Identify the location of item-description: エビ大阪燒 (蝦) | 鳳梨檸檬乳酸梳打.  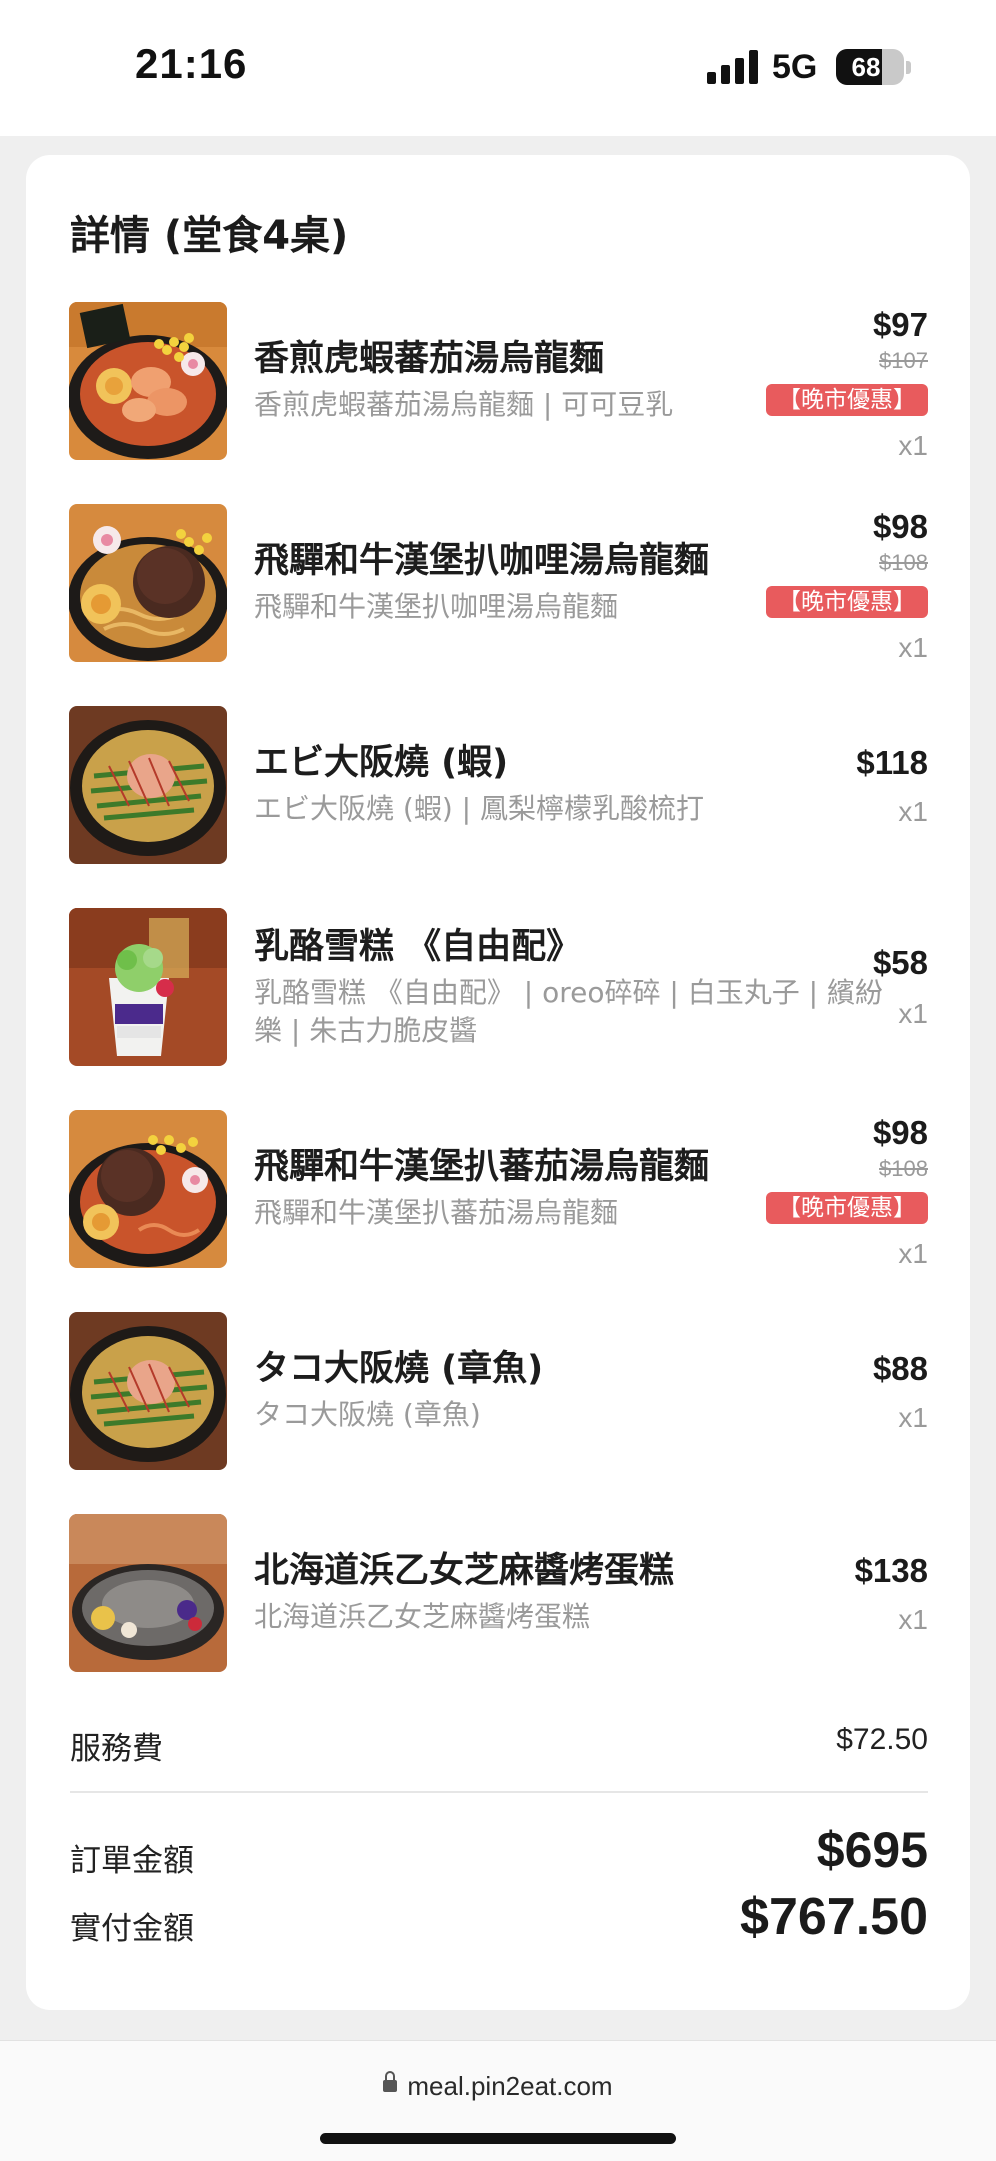
(479, 808).